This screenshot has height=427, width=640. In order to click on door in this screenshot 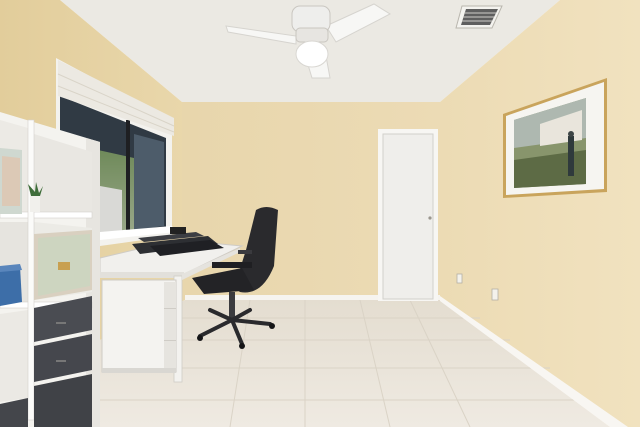, I will do `click(408, 216)`.